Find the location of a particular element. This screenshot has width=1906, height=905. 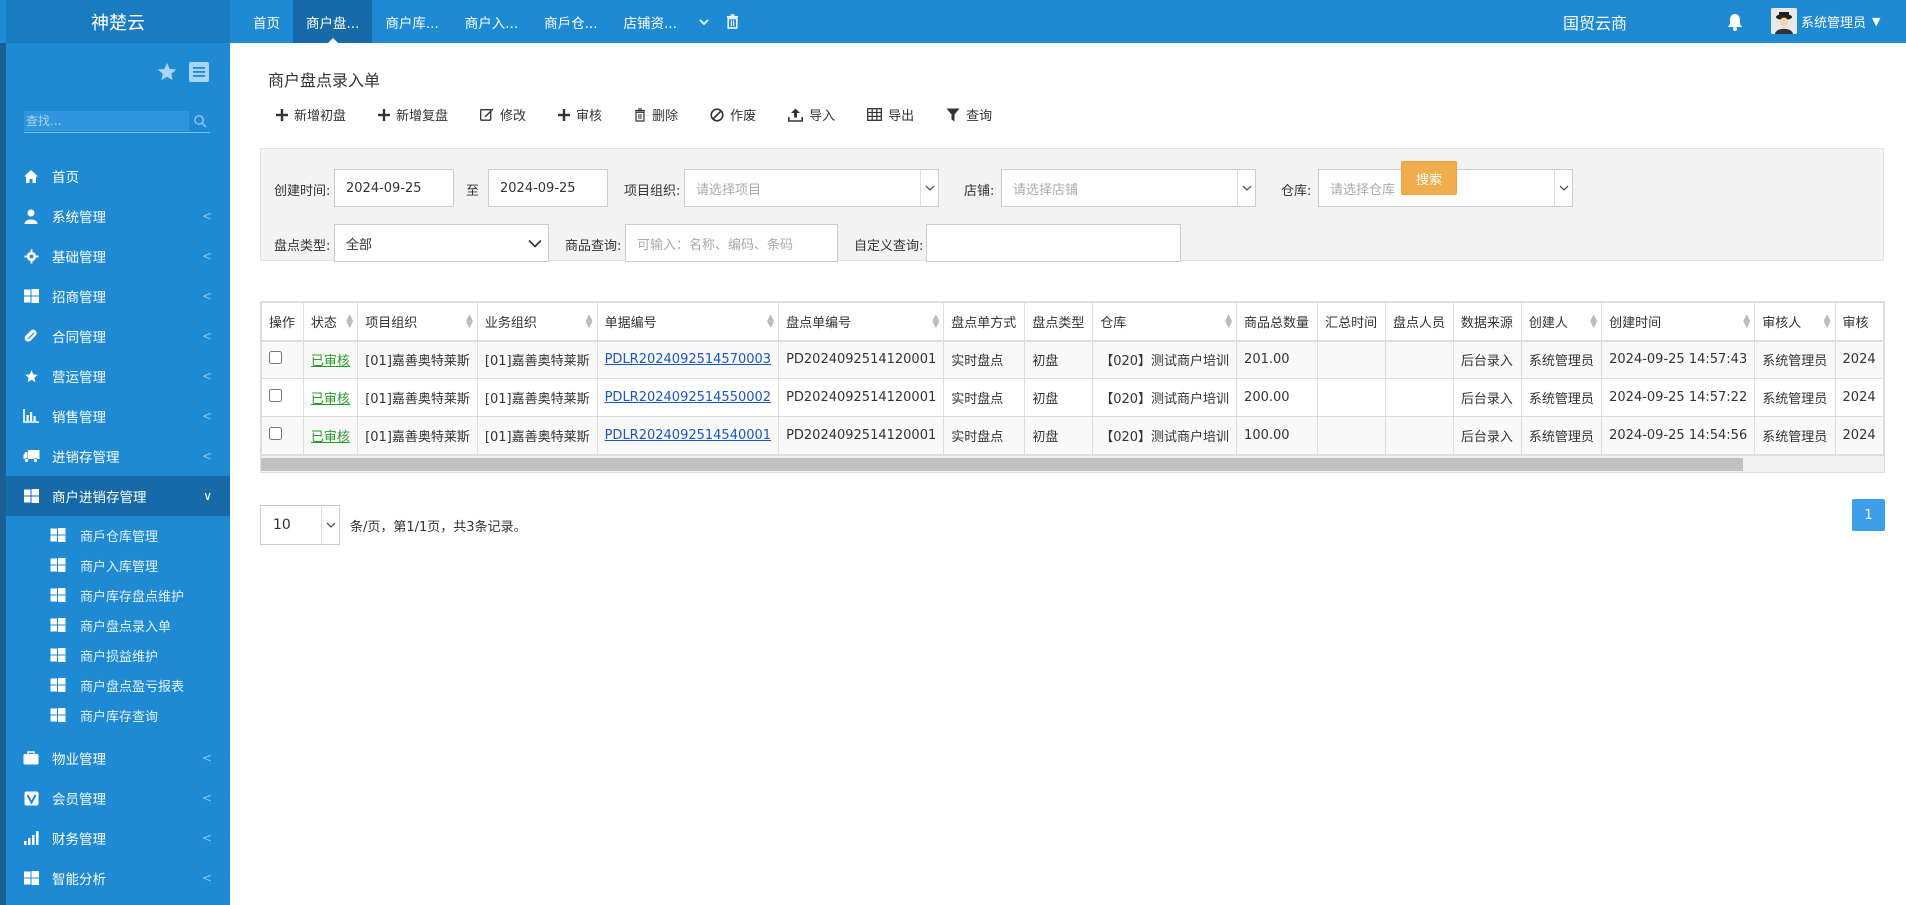

col-header: 数据来源 is located at coordinates (1487, 322).